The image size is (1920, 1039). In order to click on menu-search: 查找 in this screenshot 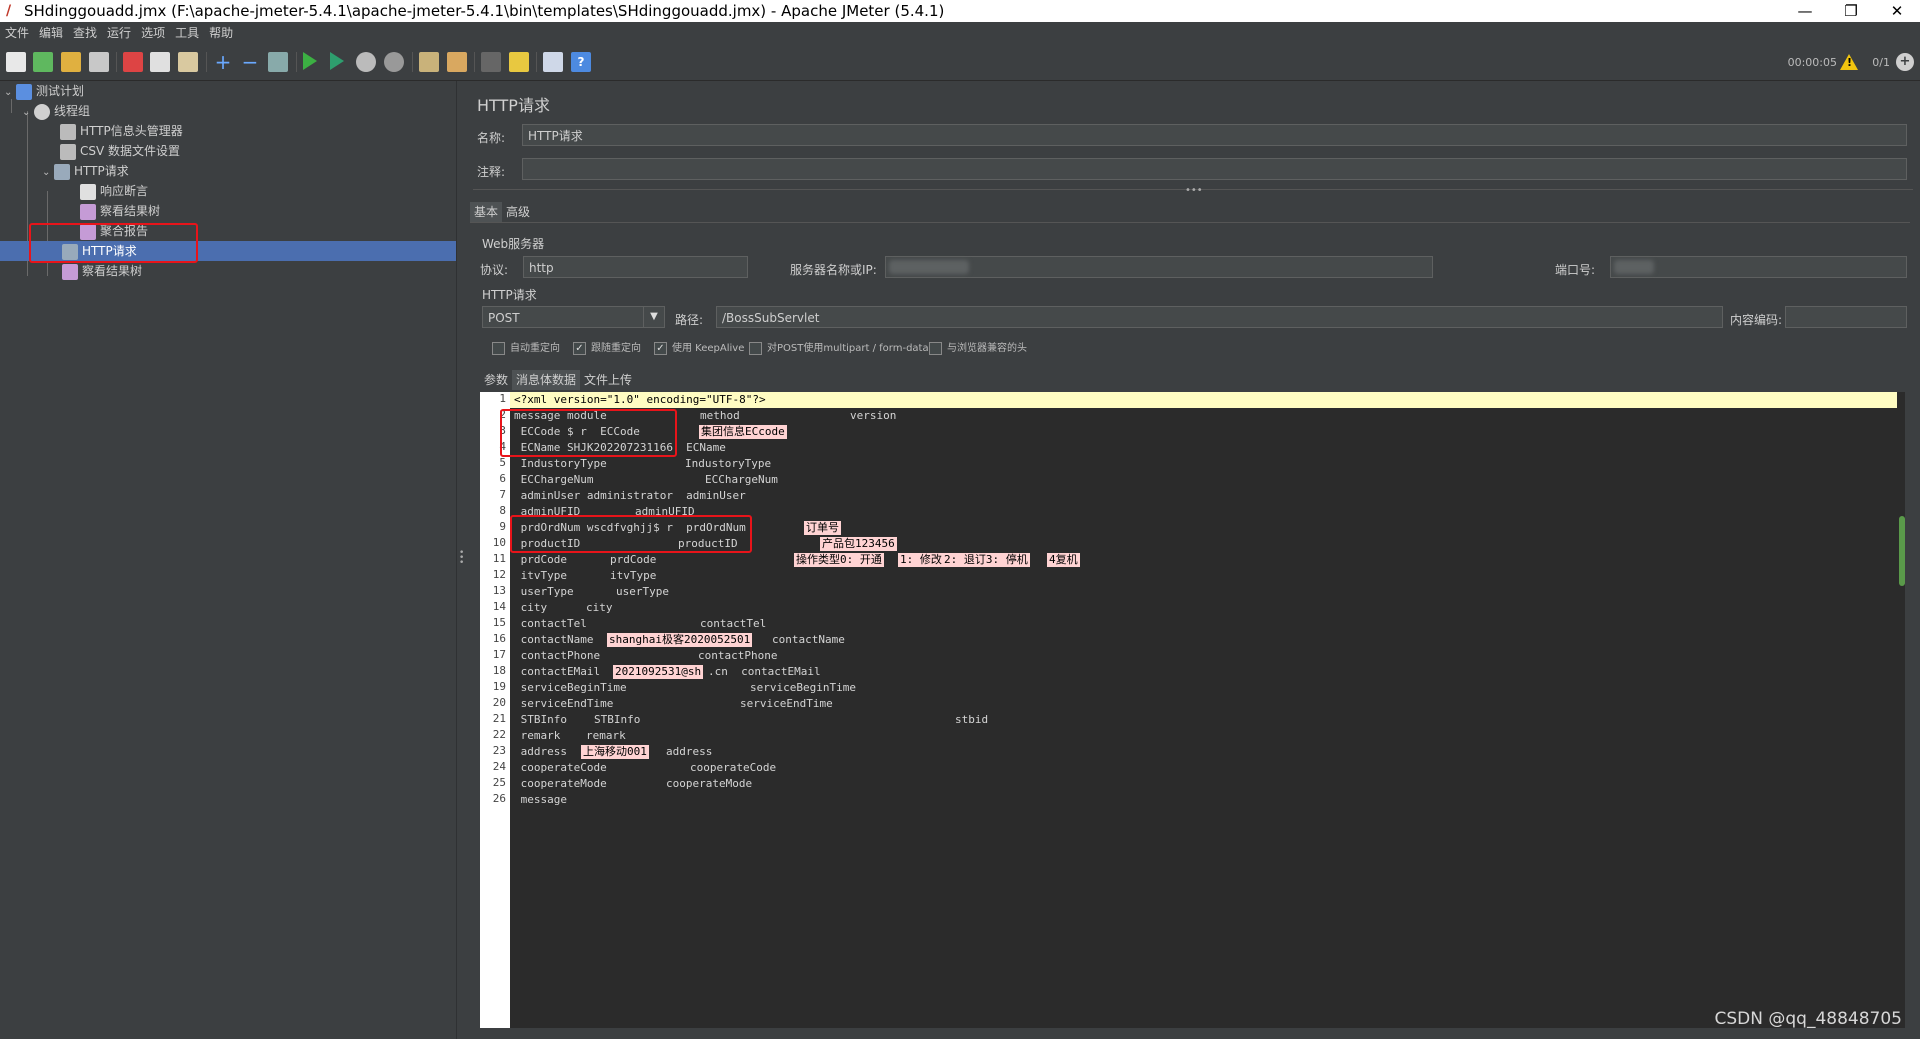, I will do `click(85, 33)`.